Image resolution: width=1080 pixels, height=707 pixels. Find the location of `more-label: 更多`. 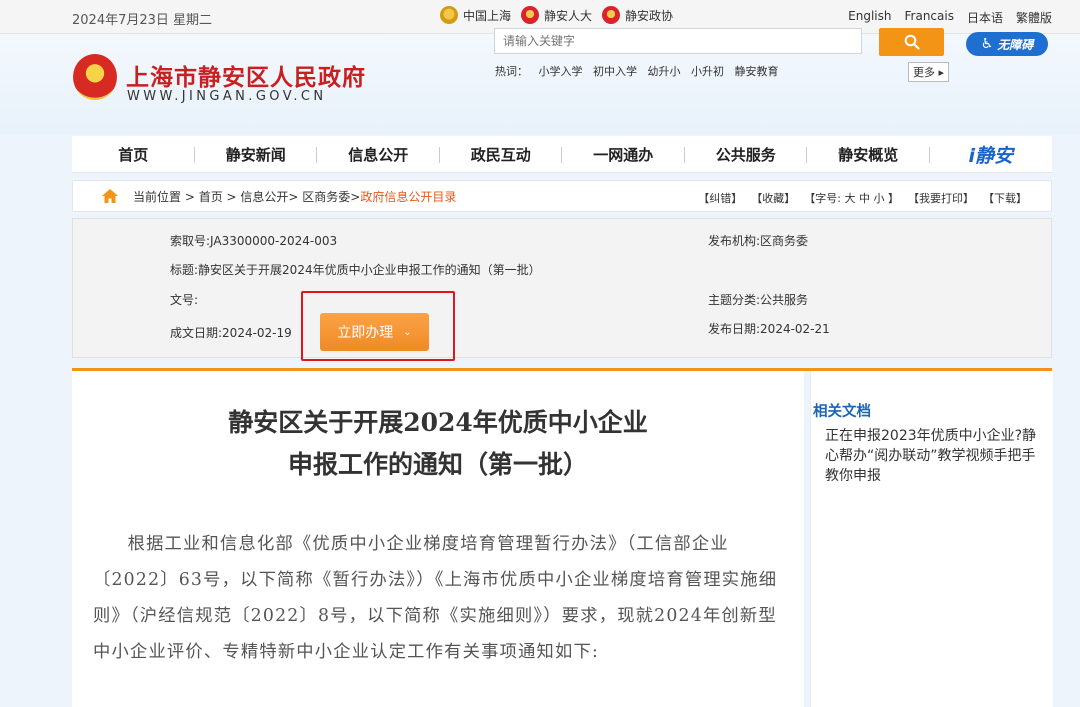

more-label: 更多 is located at coordinates (924, 72).